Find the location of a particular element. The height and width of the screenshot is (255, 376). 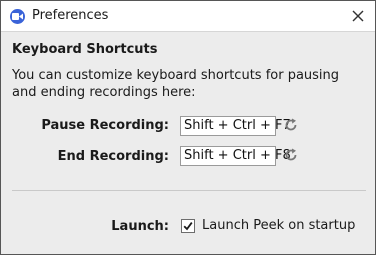

launch-on-startup-checkbox is located at coordinates (188, 226).